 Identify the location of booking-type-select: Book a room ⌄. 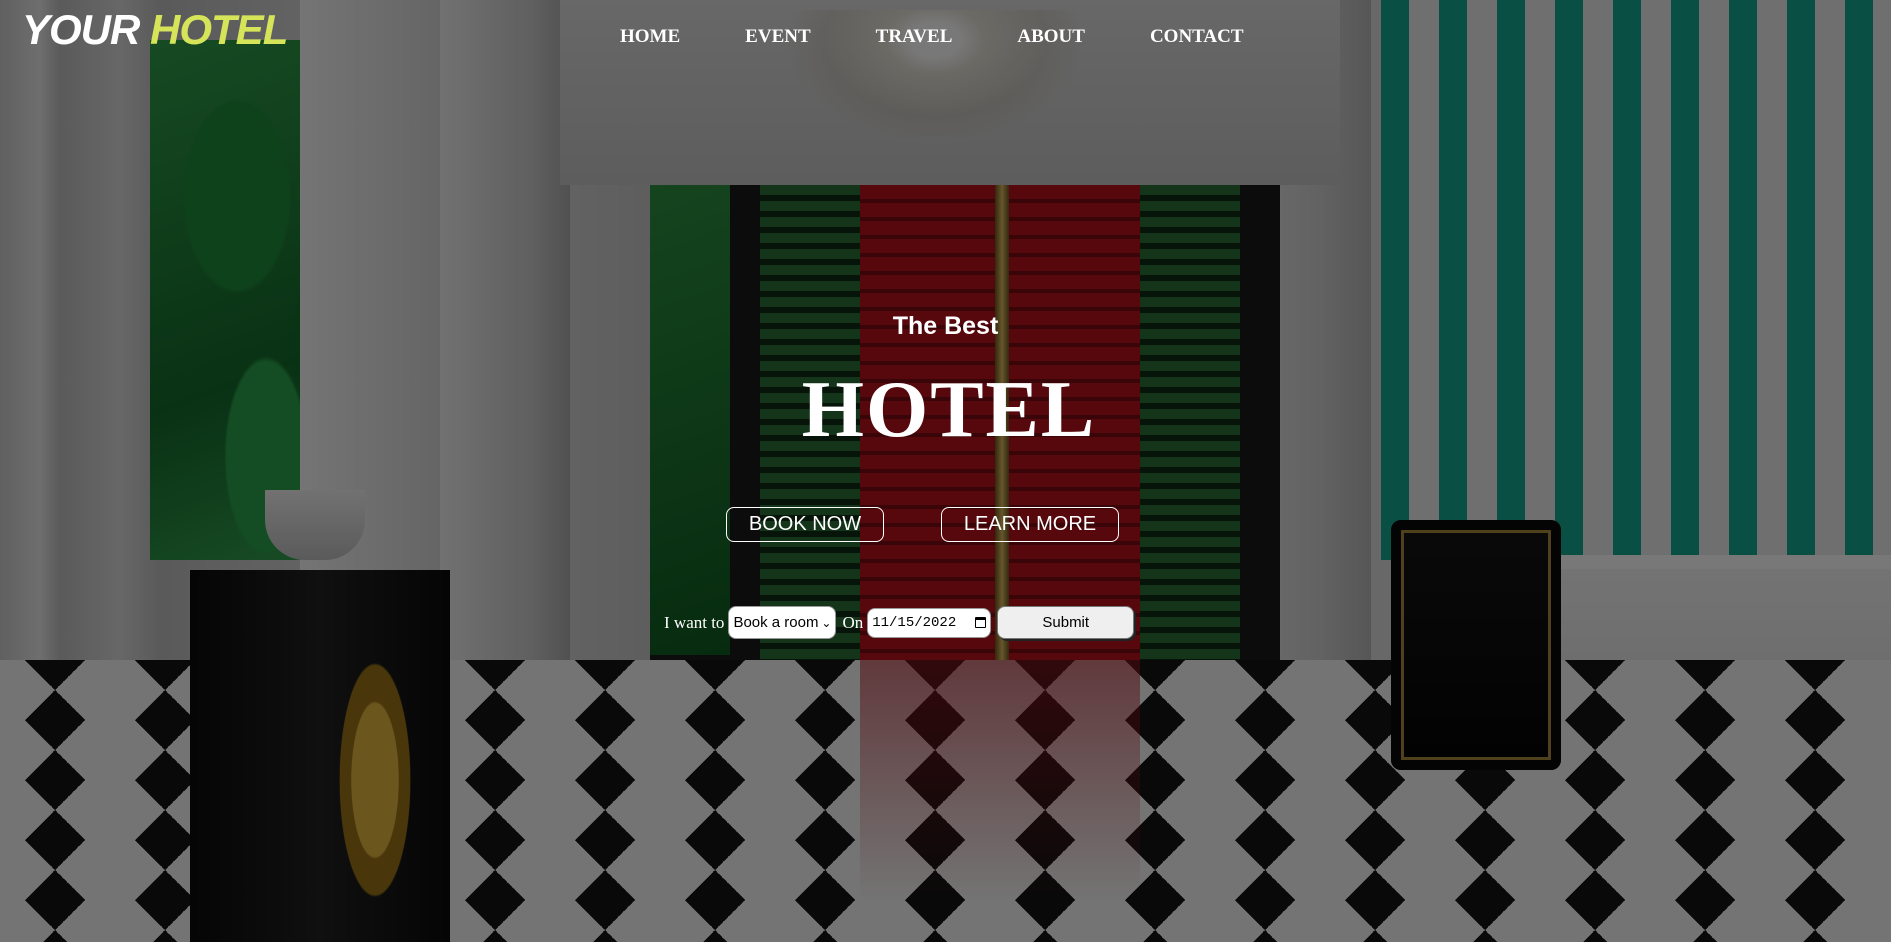
(782, 622).